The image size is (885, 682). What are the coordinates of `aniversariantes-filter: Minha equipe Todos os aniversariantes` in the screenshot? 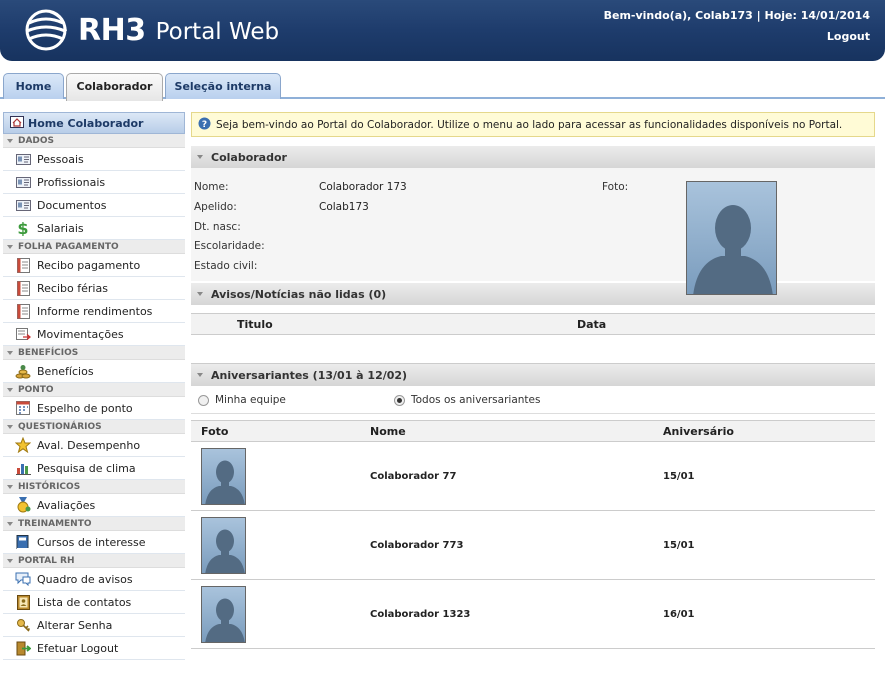 It's located at (533, 400).